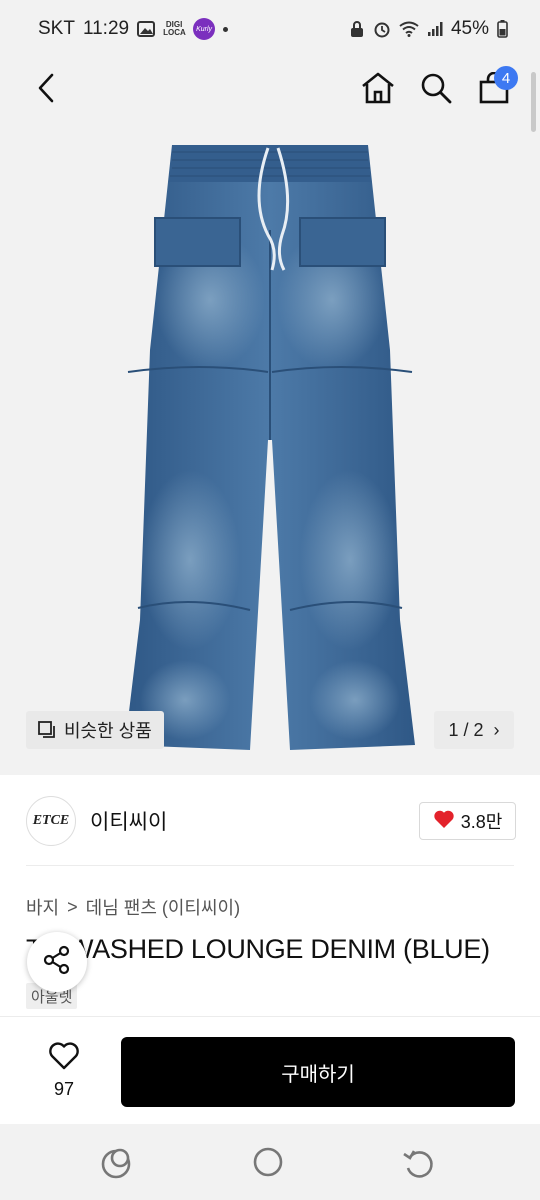 The width and height of the screenshot is (540, 1200). Describe the element at coordinates (420, 1168) in the screenshot. I see `nav-back-icon` at that location.